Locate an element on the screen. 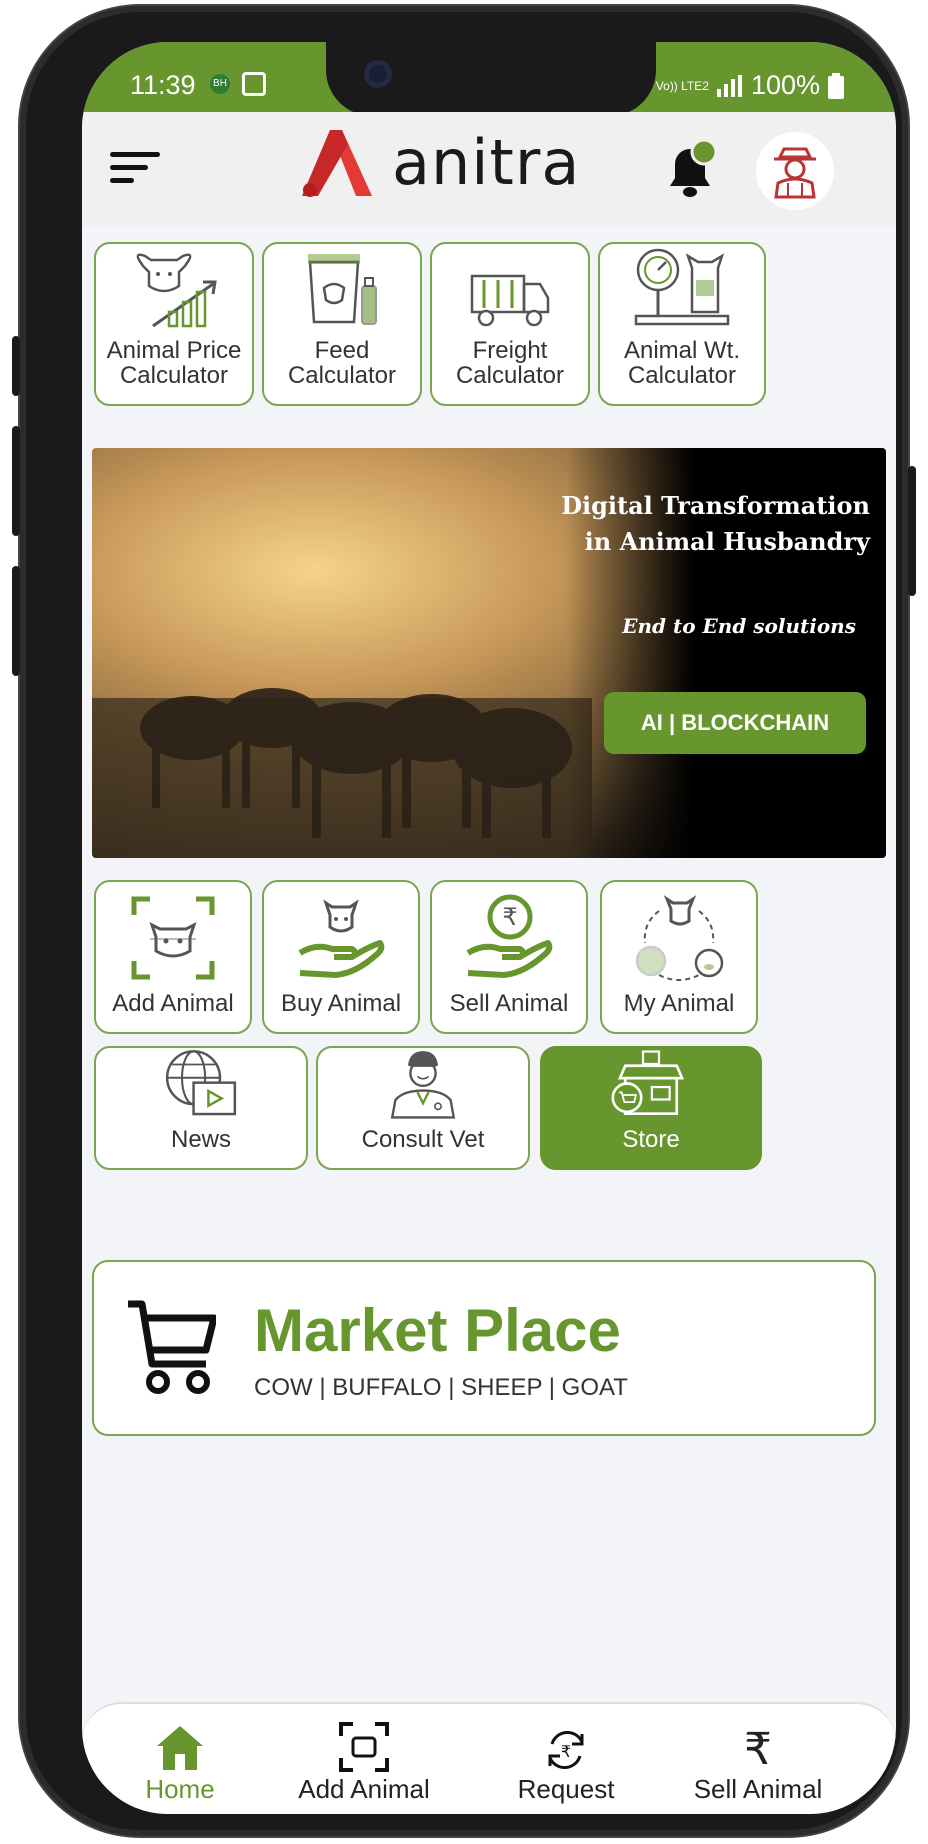 The image size is (928, 1844). hand-cow-icon is located at coordinates (341, 938).